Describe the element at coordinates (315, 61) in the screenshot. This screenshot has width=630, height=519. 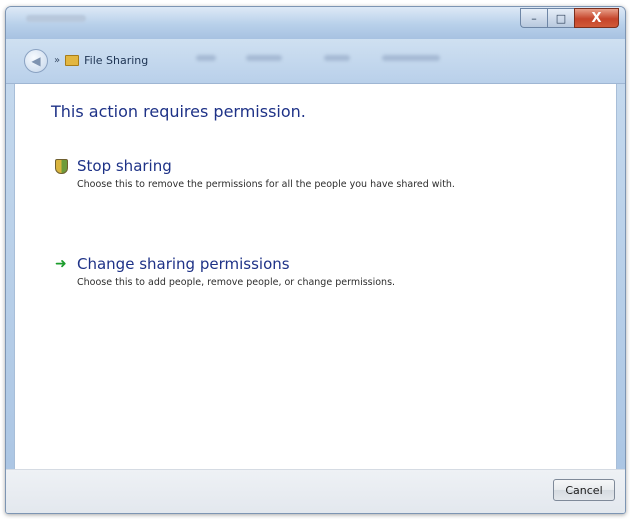
I see `address-bar: ◀ » File Sharing` at that location.